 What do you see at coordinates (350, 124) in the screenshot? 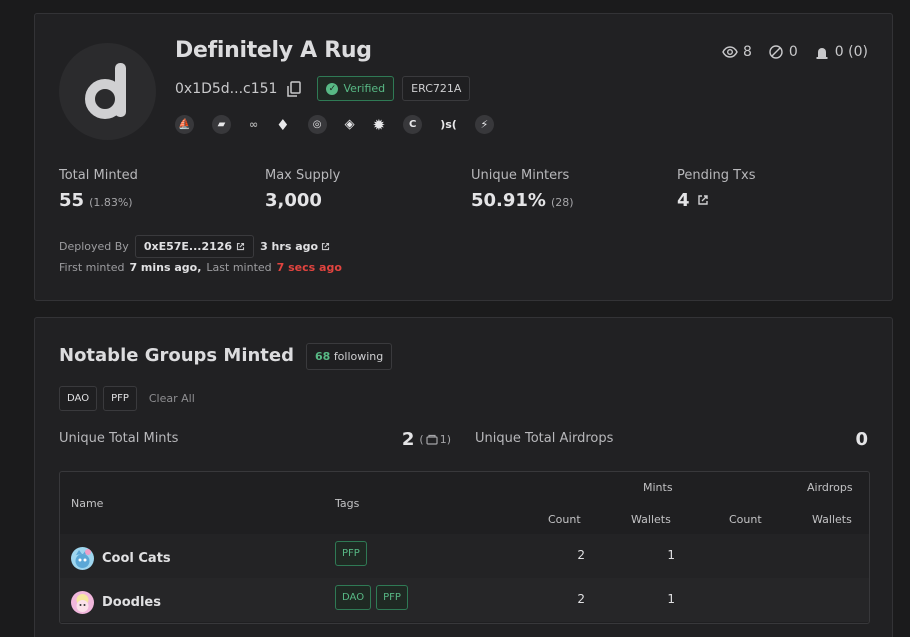
I see `blur-icon: ◈` at bounding box center [350, 124].